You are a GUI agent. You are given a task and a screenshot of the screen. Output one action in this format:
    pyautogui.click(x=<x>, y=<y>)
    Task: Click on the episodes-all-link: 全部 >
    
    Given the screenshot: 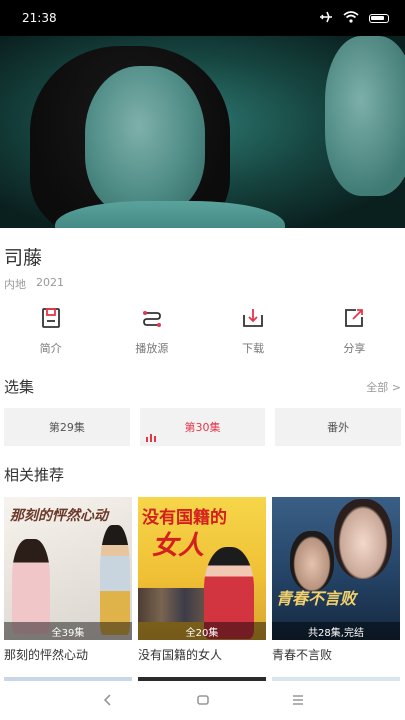 What is the action you would take?
    pyautogui.click(x=383, y=387)
    